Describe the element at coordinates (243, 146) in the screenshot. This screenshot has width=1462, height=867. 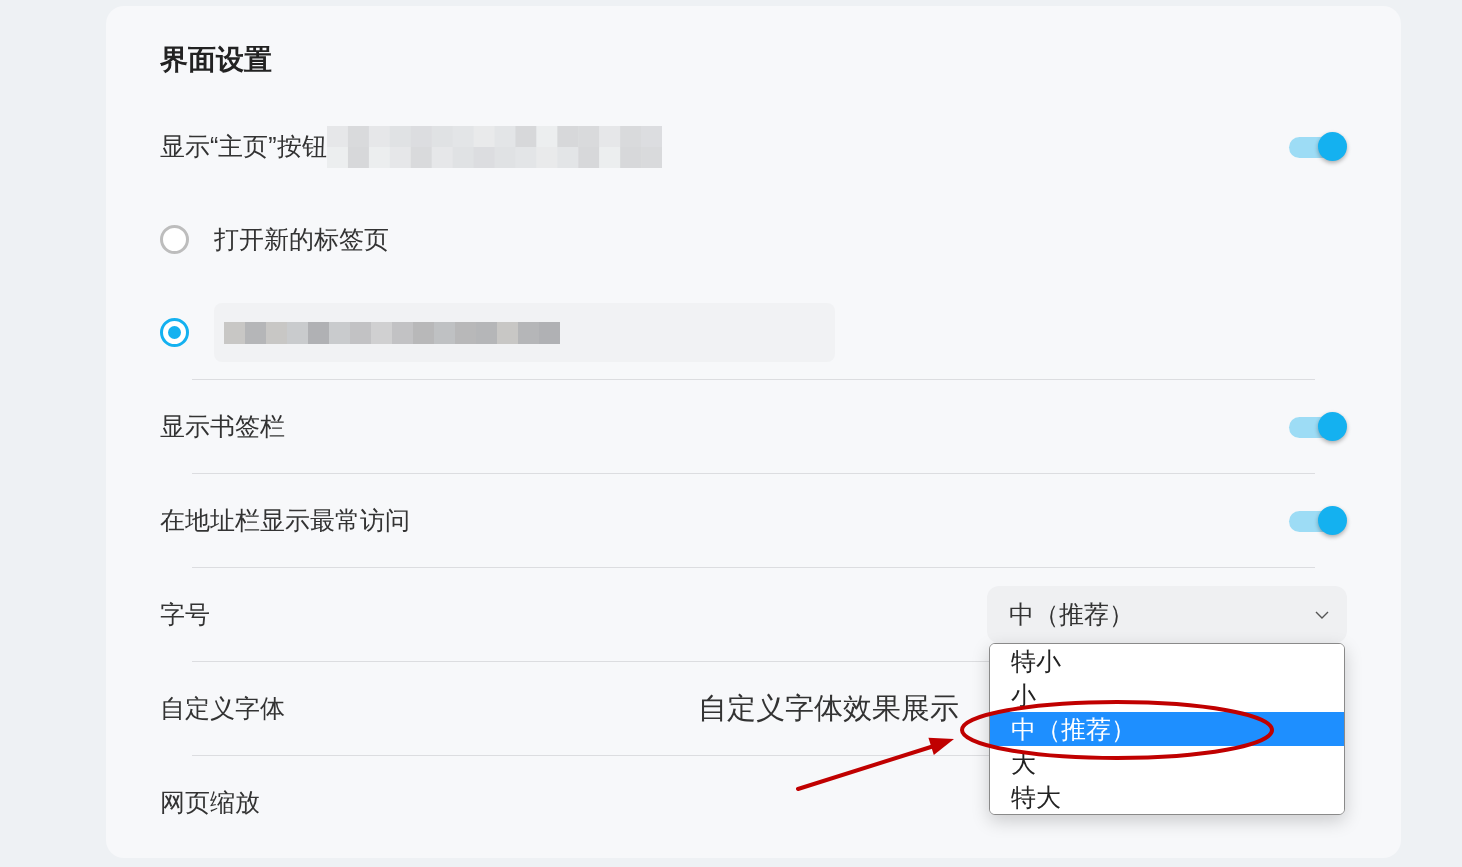
I see `setting-label: 显示“主页”按钮` at that location.